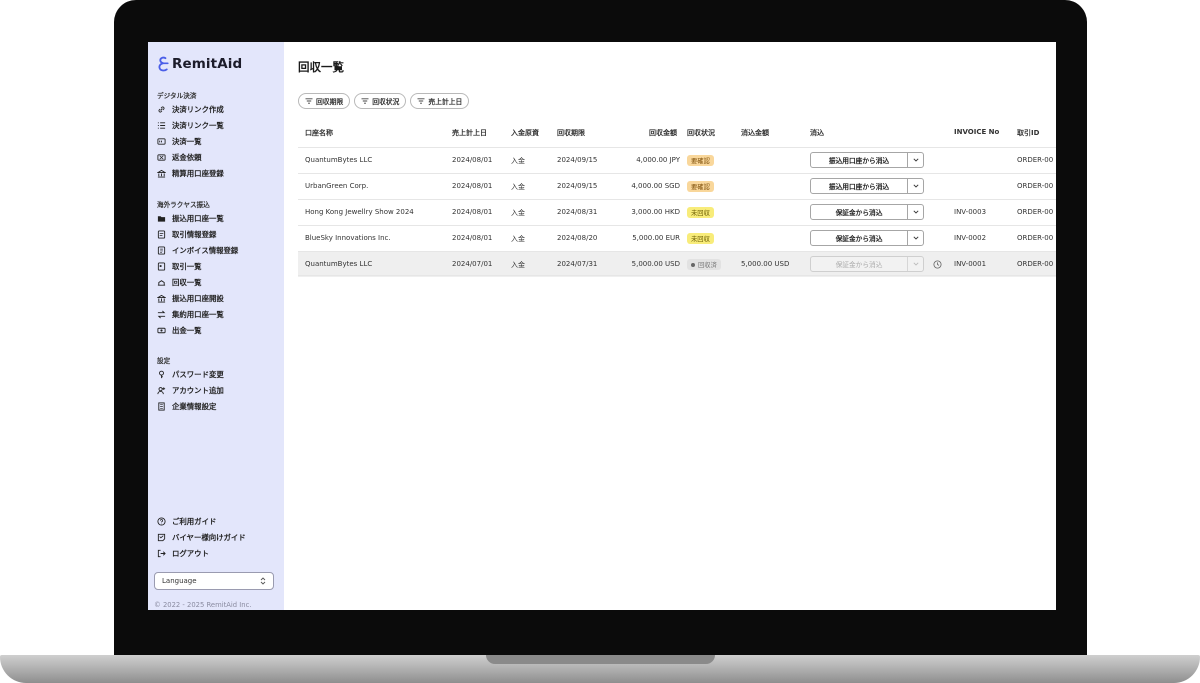  Describe the element at coordinates (190, 314) in the screenshot. I see `sidebar-item-consolidation-account-list: 集約用口座一覧` at that location.